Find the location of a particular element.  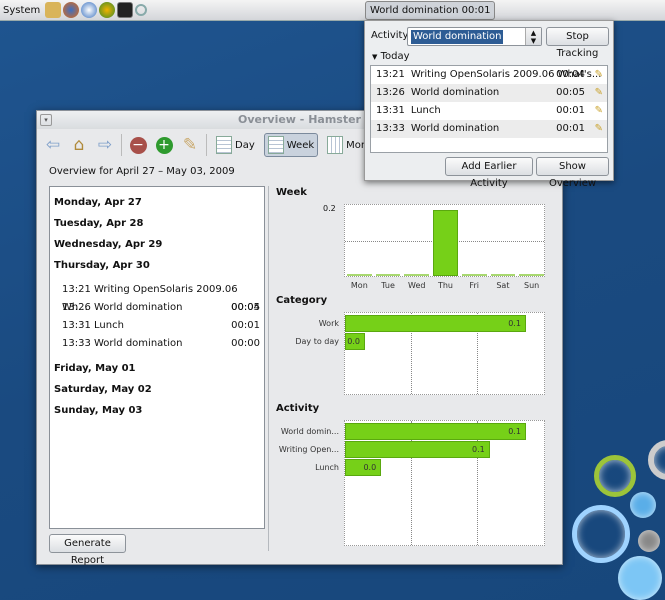

day-heading: Friday, May 01 is located at coordinates (95, 368).